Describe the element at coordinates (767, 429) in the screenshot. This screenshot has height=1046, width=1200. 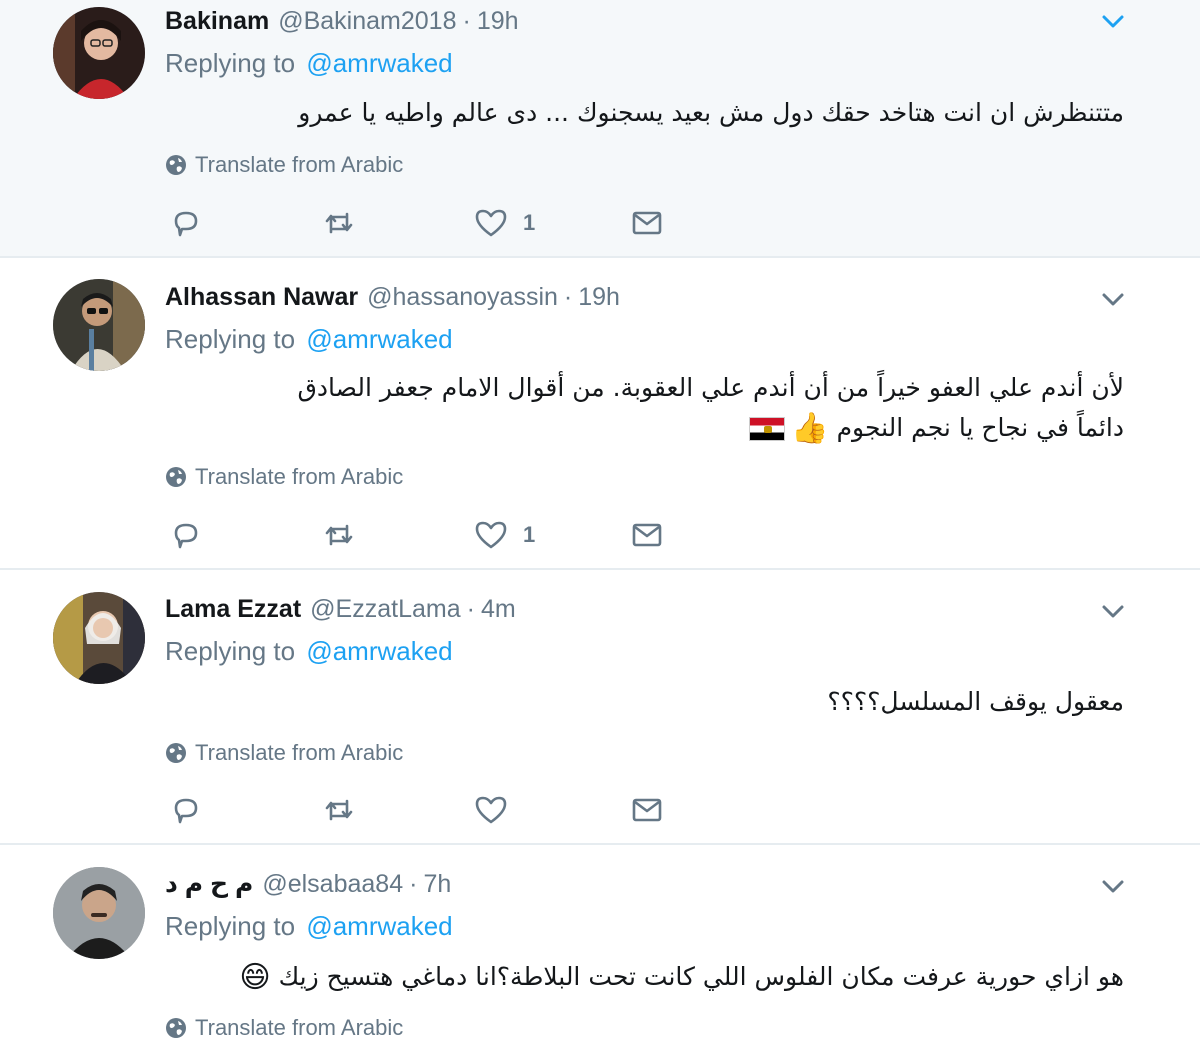
I see `egypt-flag-icon` at that location.